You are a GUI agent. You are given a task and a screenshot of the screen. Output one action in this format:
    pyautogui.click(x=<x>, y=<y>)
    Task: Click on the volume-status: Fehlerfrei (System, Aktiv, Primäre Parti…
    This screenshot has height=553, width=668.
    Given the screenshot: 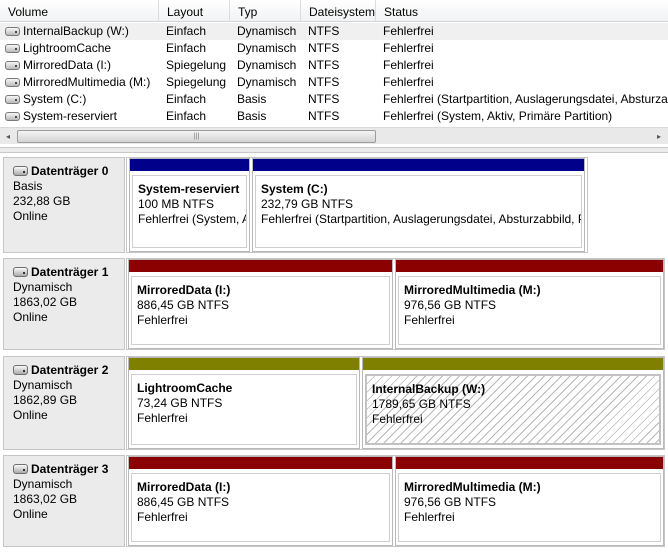 What is the action you would take?
    pyautogui.click(x=498, y=116)
    